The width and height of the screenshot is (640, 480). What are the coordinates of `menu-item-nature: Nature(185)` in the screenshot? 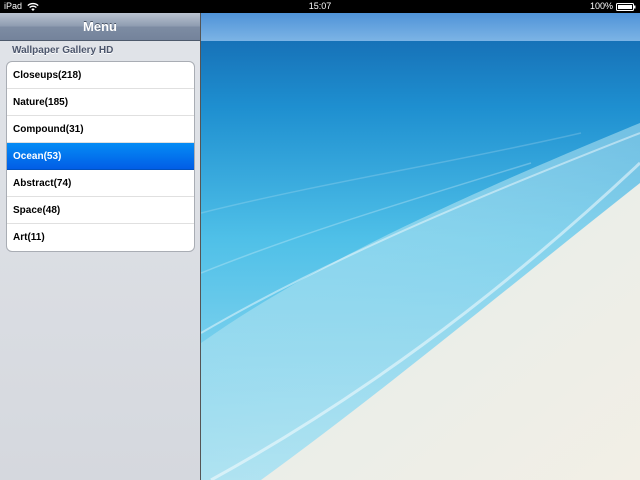 It's located at (100, 102).